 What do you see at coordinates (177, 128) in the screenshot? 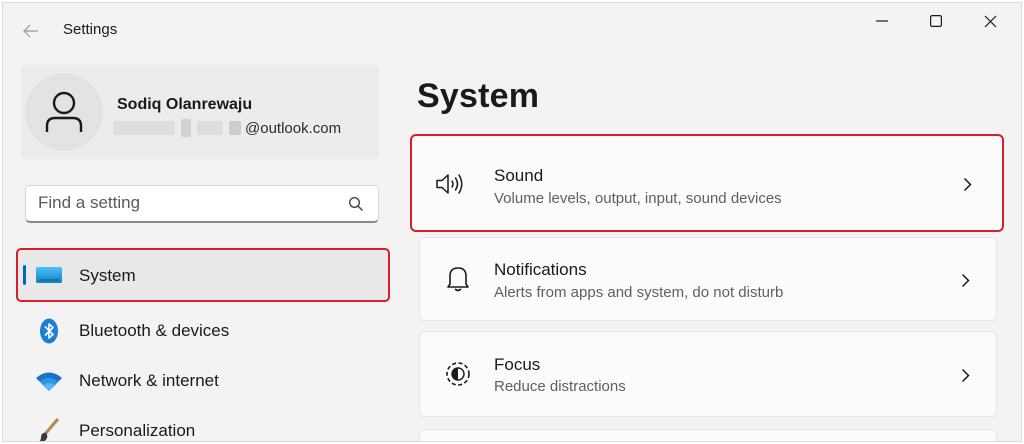
I see `redacted-email-blur` at bounding box center [177, 128].